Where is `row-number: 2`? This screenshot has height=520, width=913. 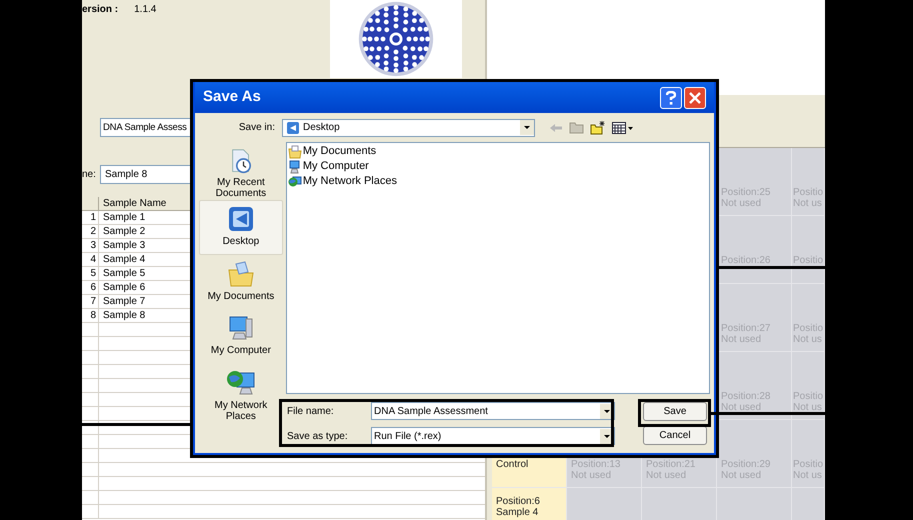 row-number: 2 is located at coordinates (90, 231).